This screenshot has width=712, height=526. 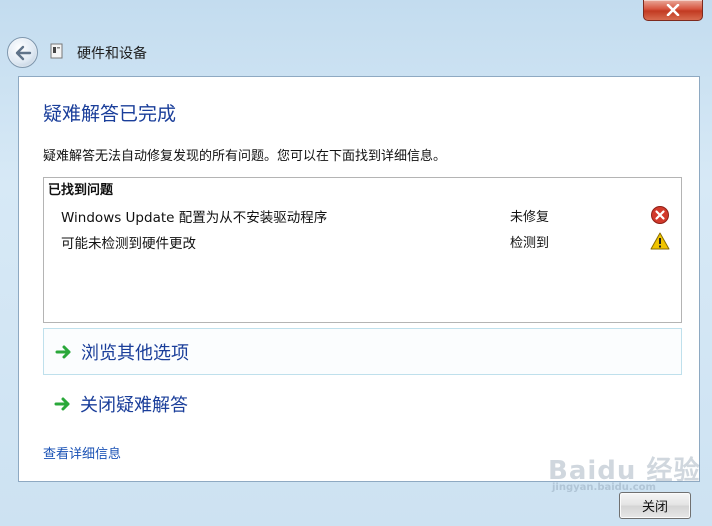 I want to click on option-label: 浏览其他选项, so click(x=135, y=353).